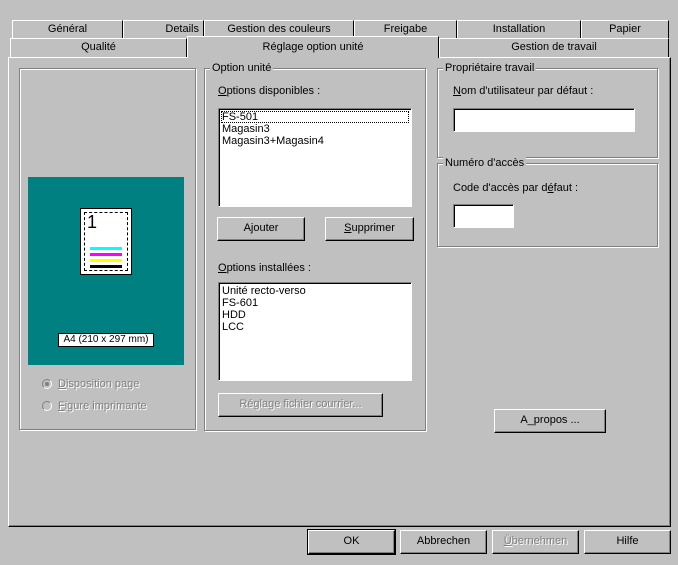  I want to click on tab-label: Papier, so click(625, 29).